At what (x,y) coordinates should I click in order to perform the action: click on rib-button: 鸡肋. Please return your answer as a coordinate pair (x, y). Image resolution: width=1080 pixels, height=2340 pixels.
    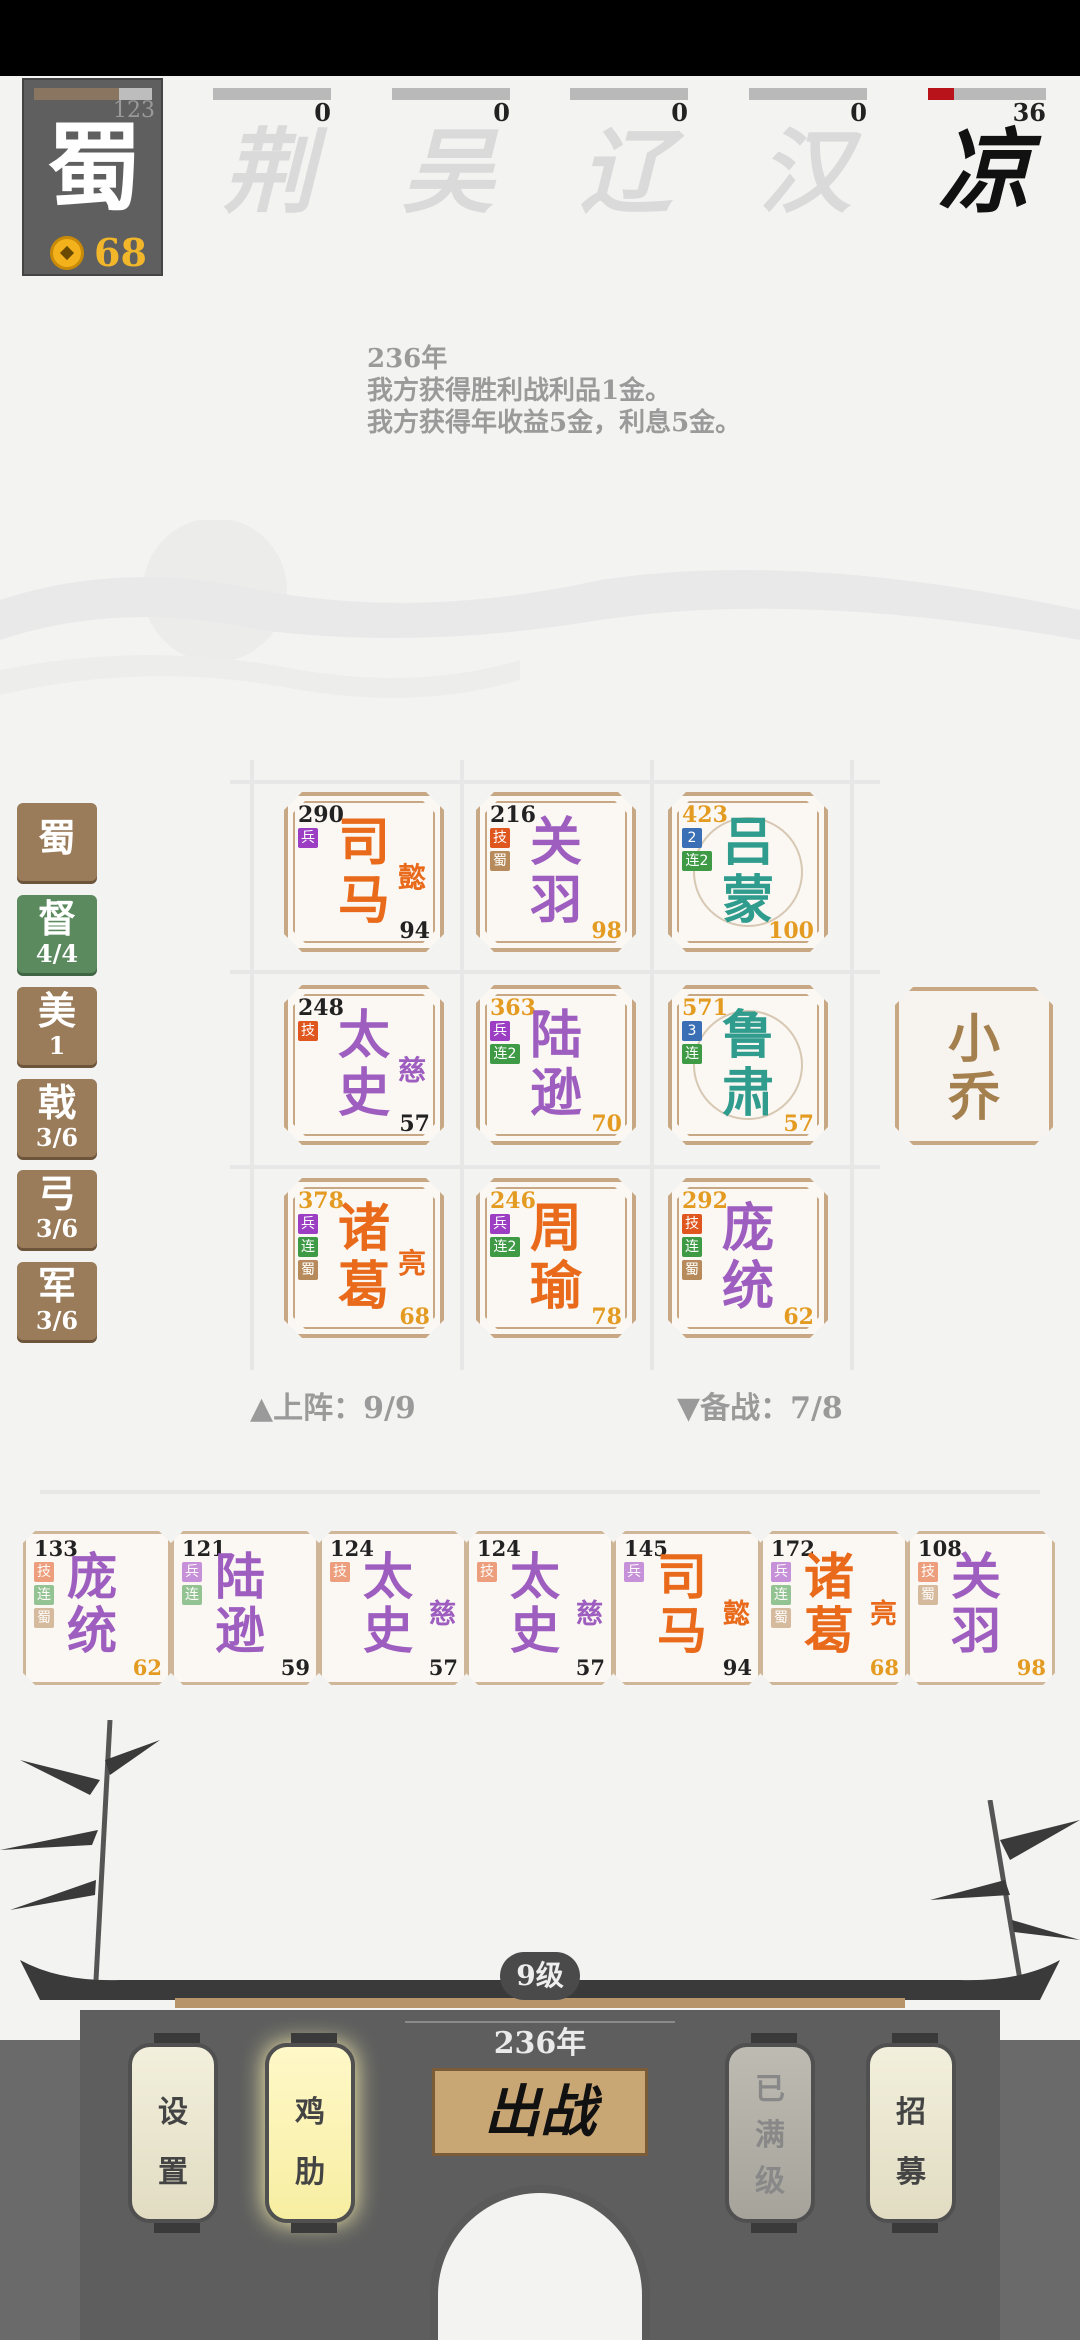
    Looking at the image, I should click on (310, 2133).